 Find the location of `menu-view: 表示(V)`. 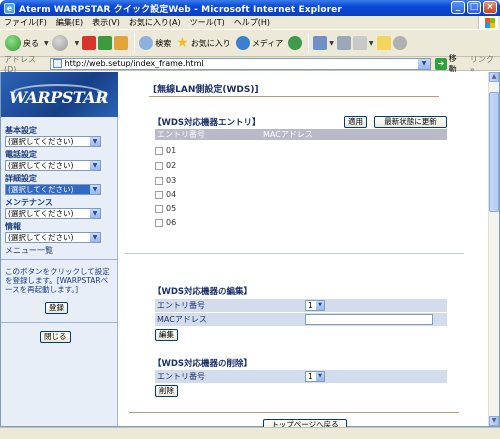

menu-view: 表示(V) is located at coordinates (106, 22).